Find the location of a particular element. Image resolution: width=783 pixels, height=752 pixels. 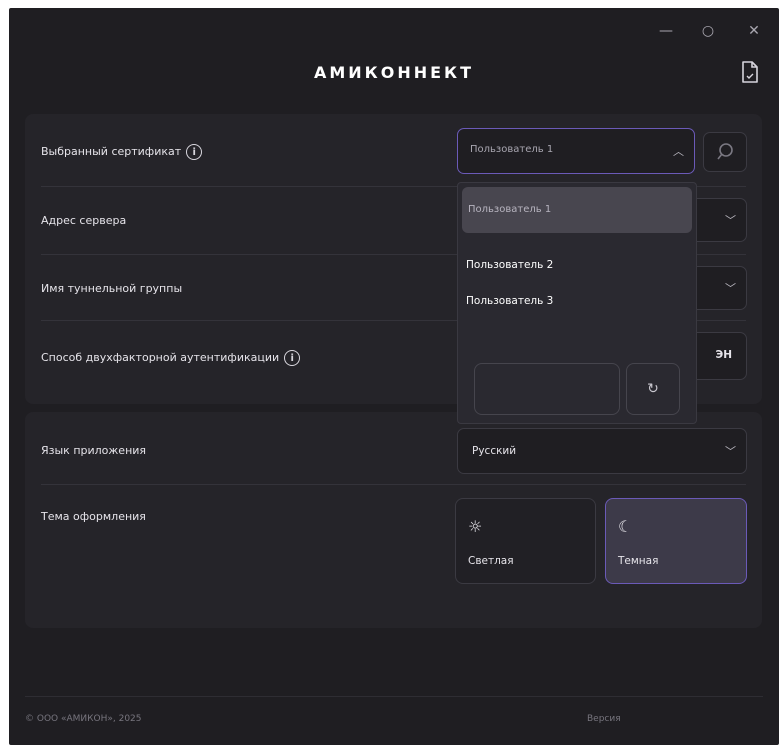

theme-label: Тема оформления is located at coordinates (93, 516).